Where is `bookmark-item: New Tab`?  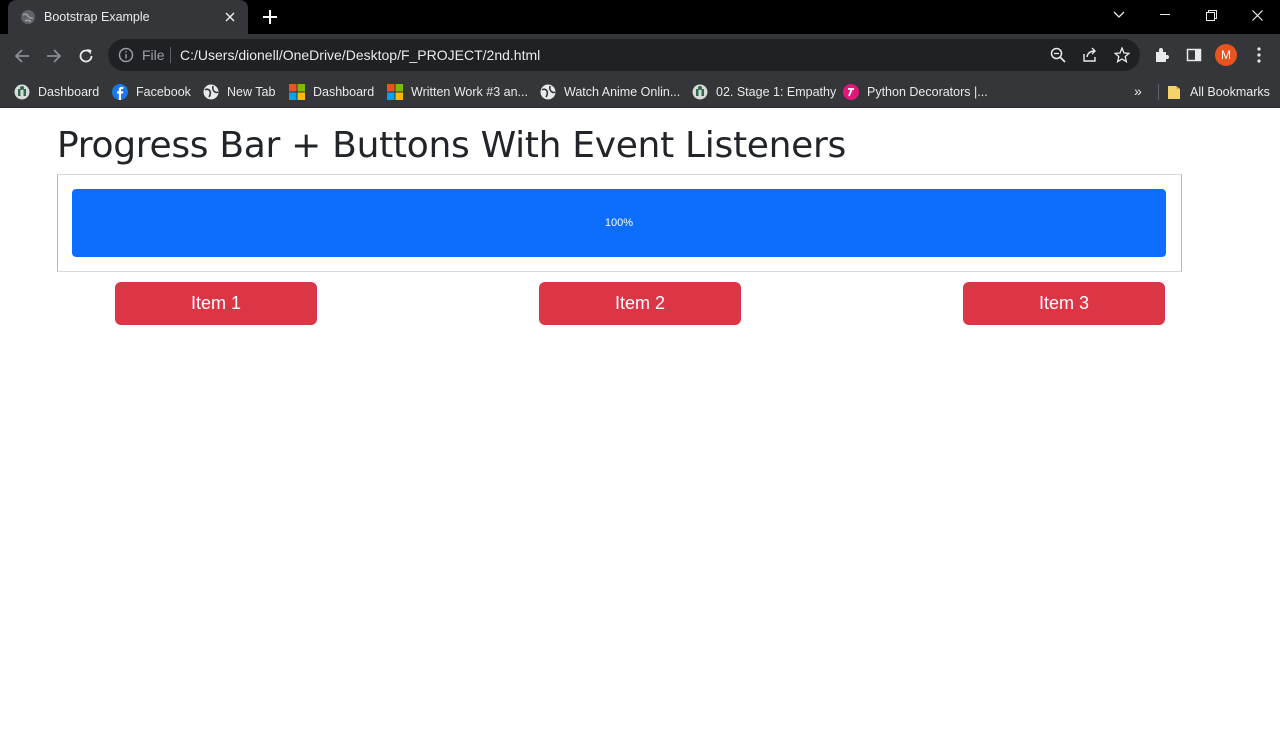
bookmark-item: New Tab is located at coordinates (239, 92).